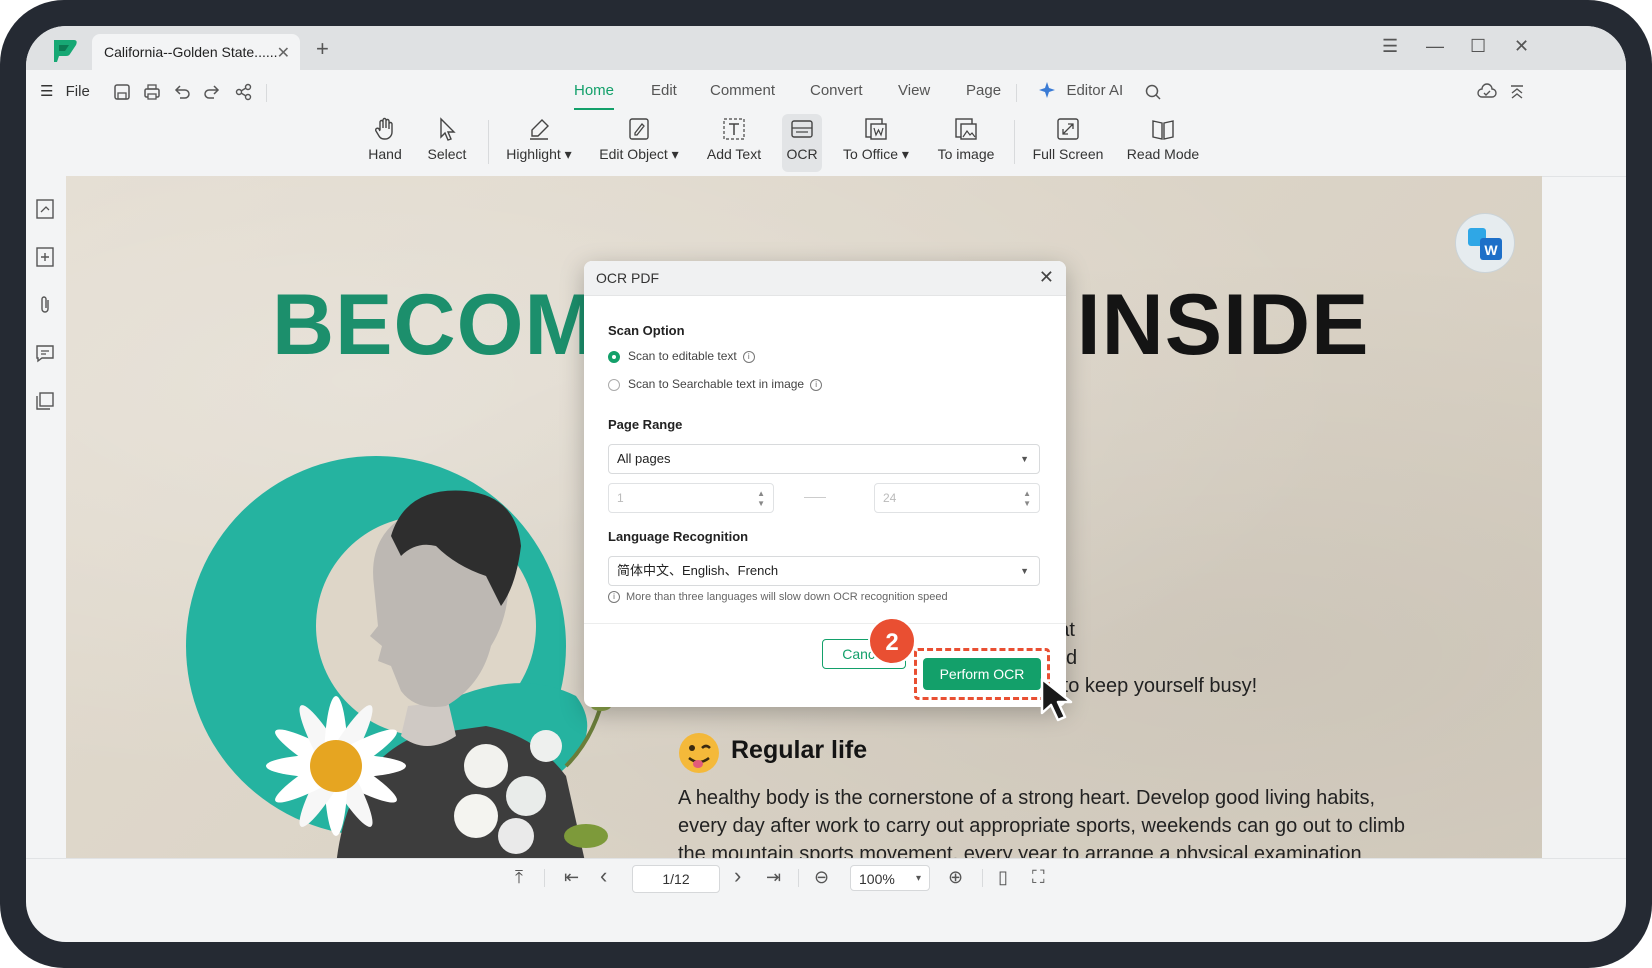  What do you see at coordinates (737, 876) in the screenshot?
I see `next-page-icon: ›` at bounding box center [737, 876].